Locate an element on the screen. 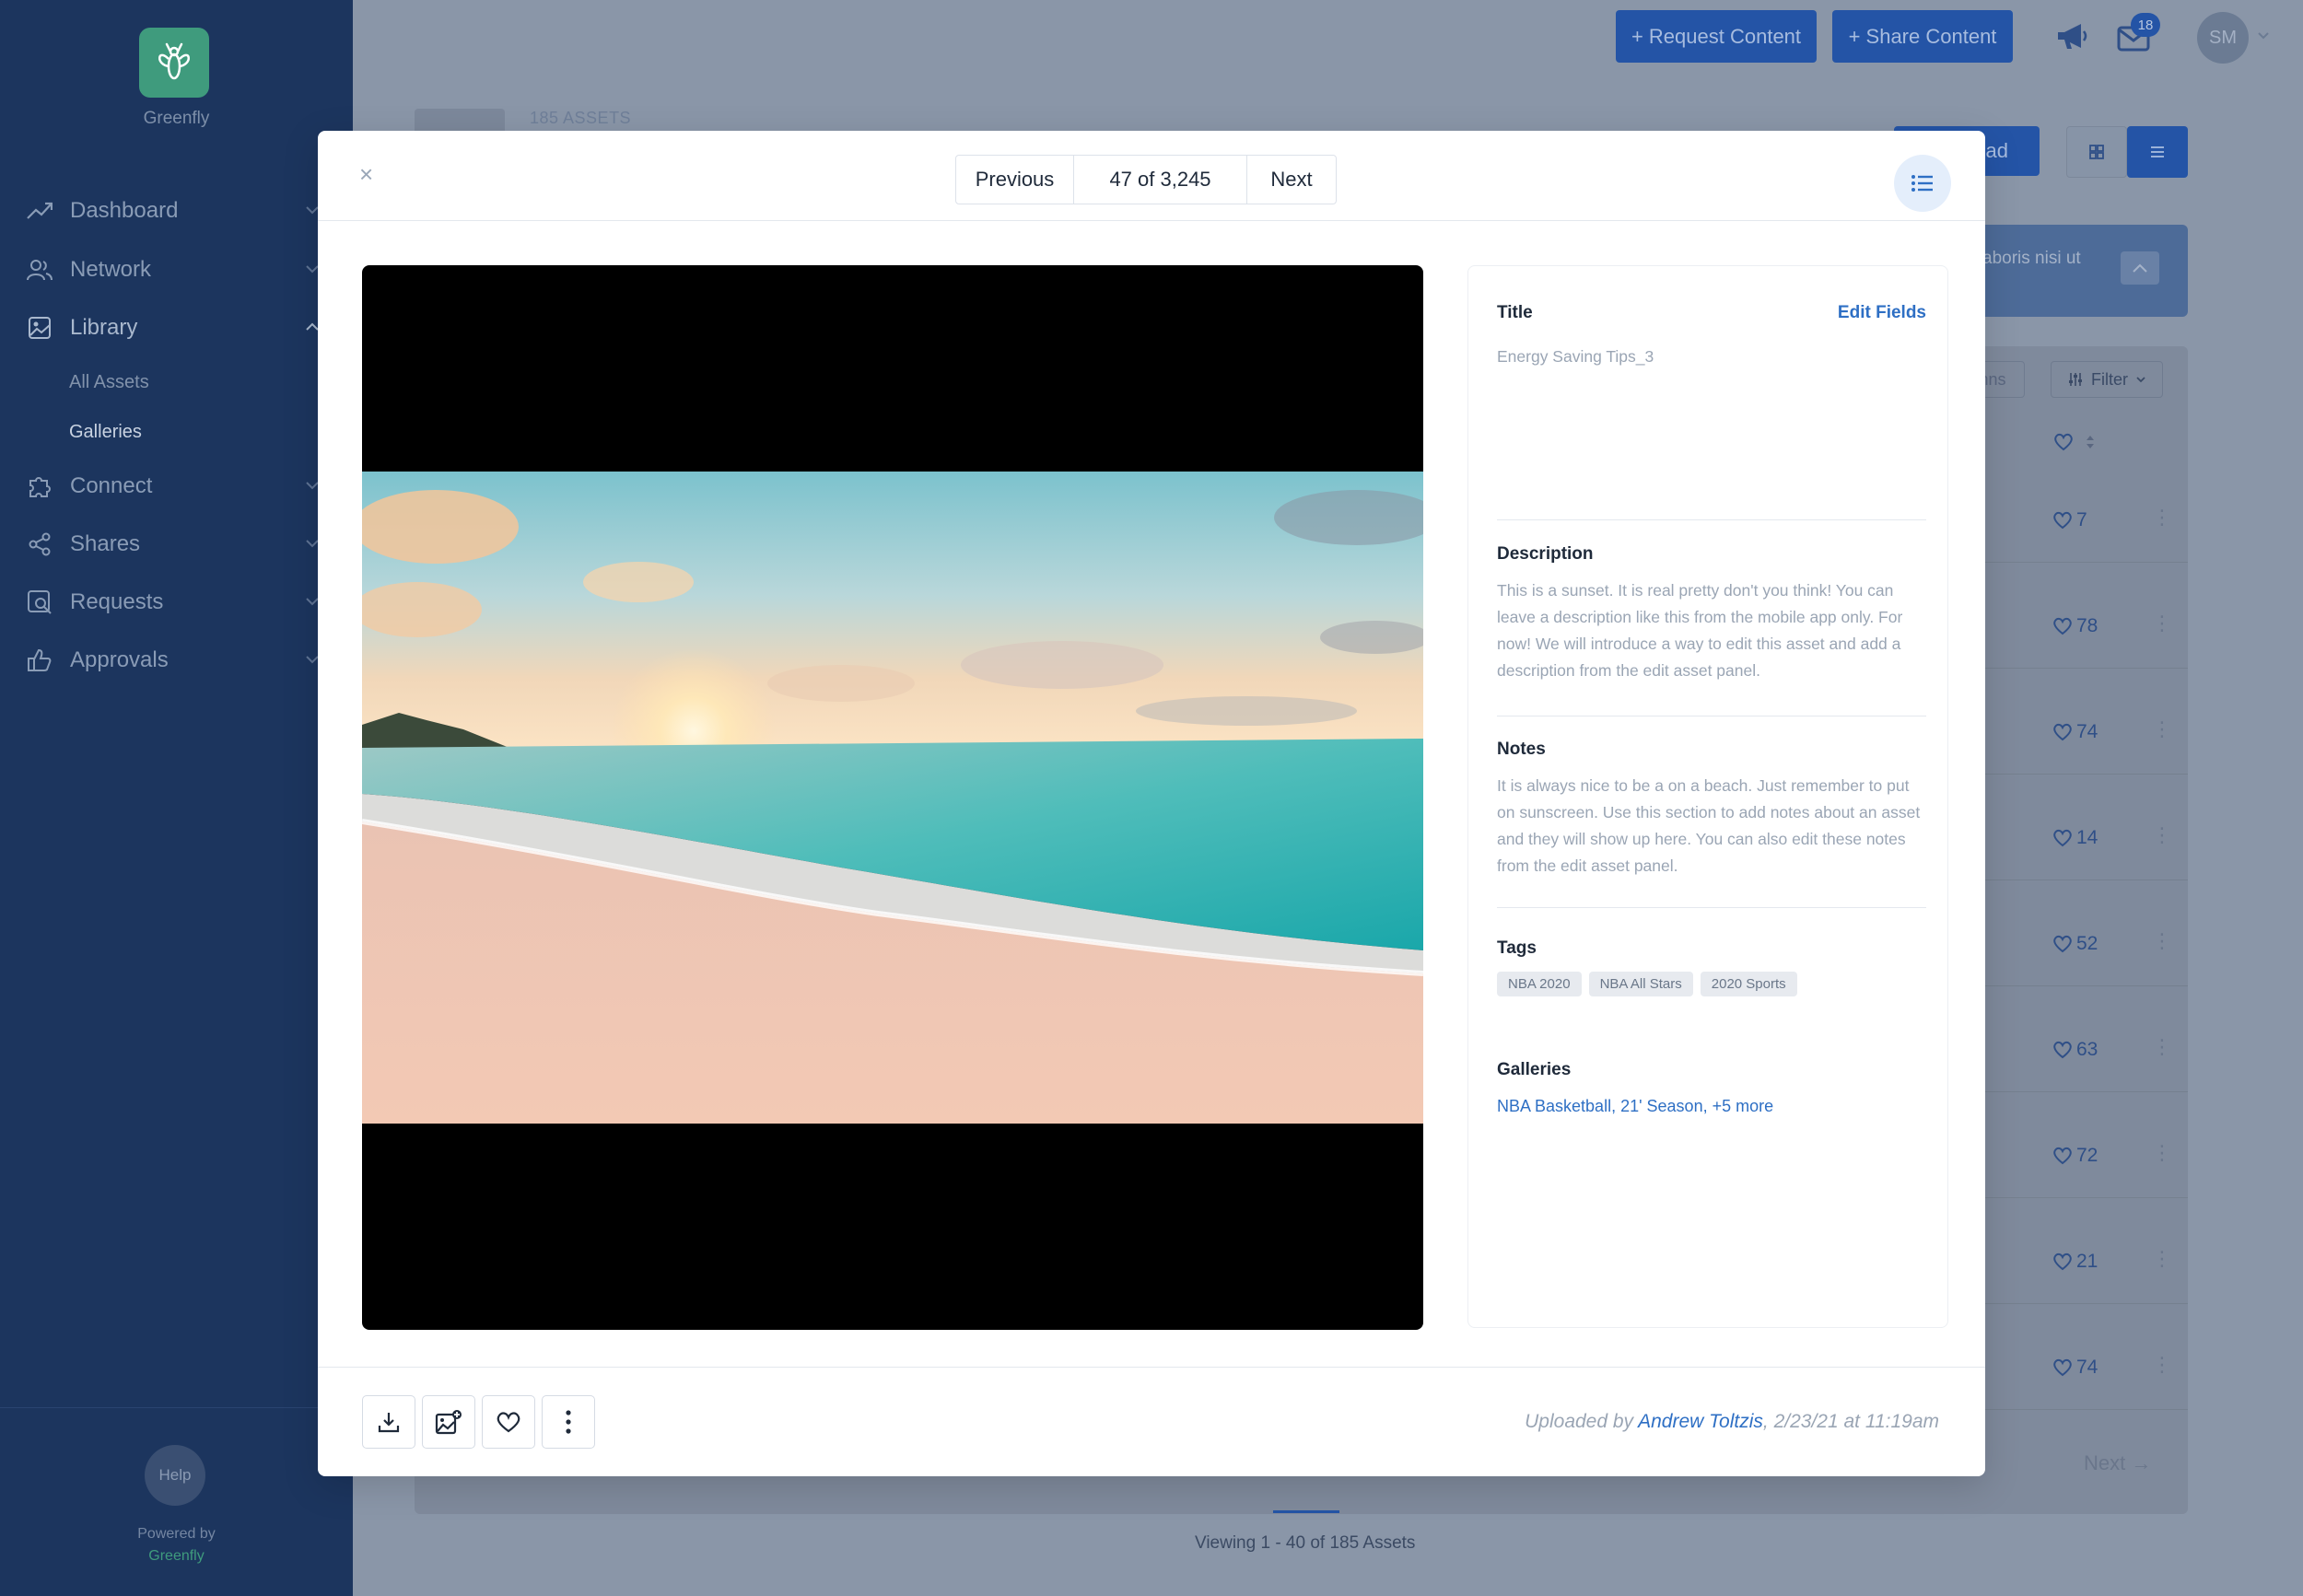 Image resolution: width=2303 pixels, height=1596 pixels. tags-label: Tags is located at coordinates (1517, 948).